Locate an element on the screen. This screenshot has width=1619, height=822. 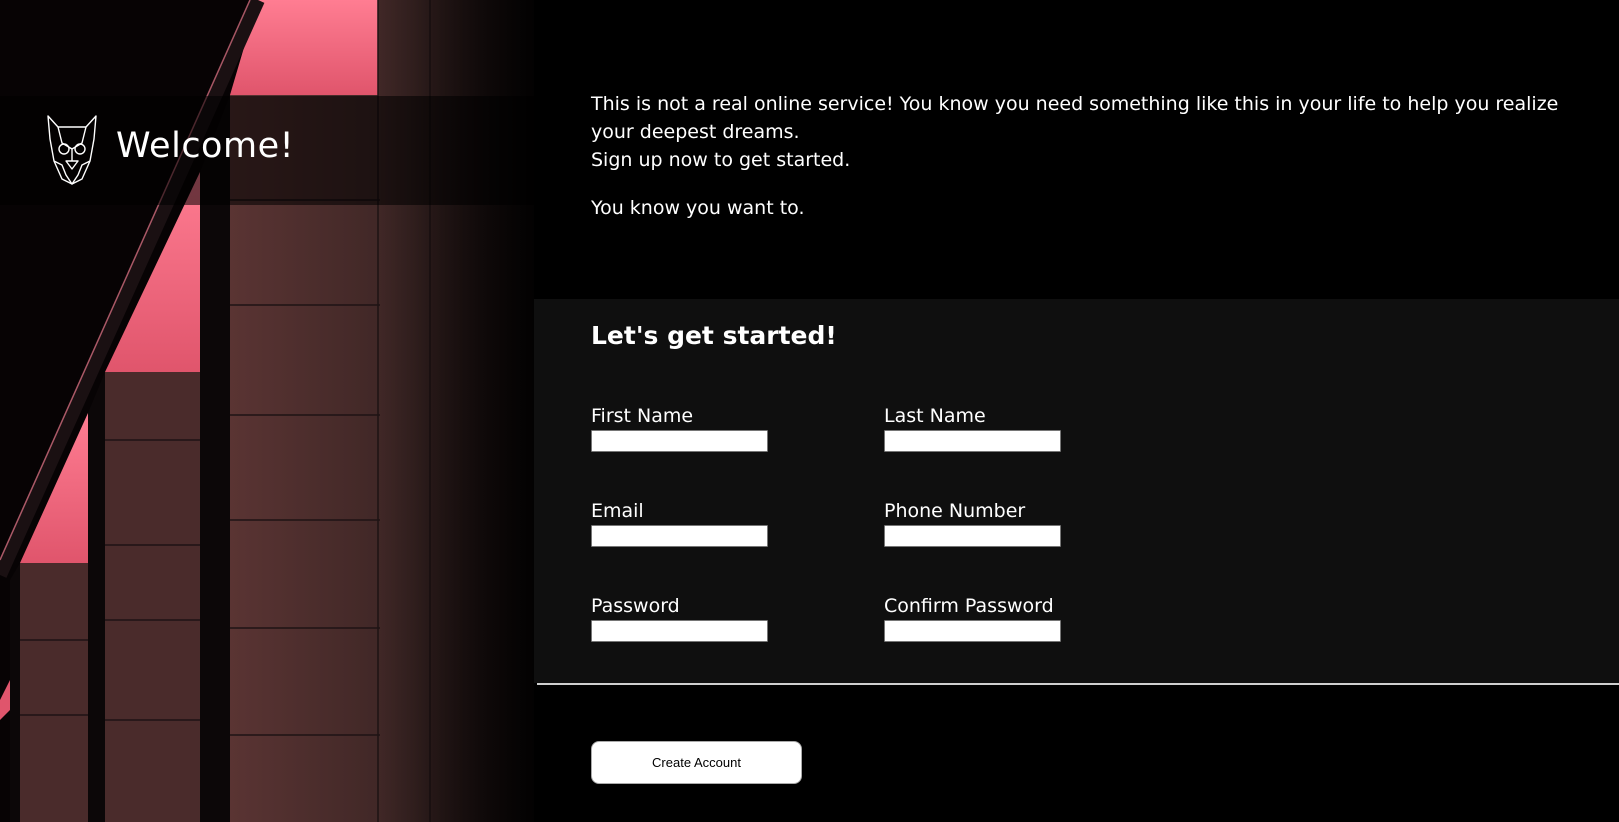
intro-paragraph-3: You know you want to. is located at coordinates (698, 208).